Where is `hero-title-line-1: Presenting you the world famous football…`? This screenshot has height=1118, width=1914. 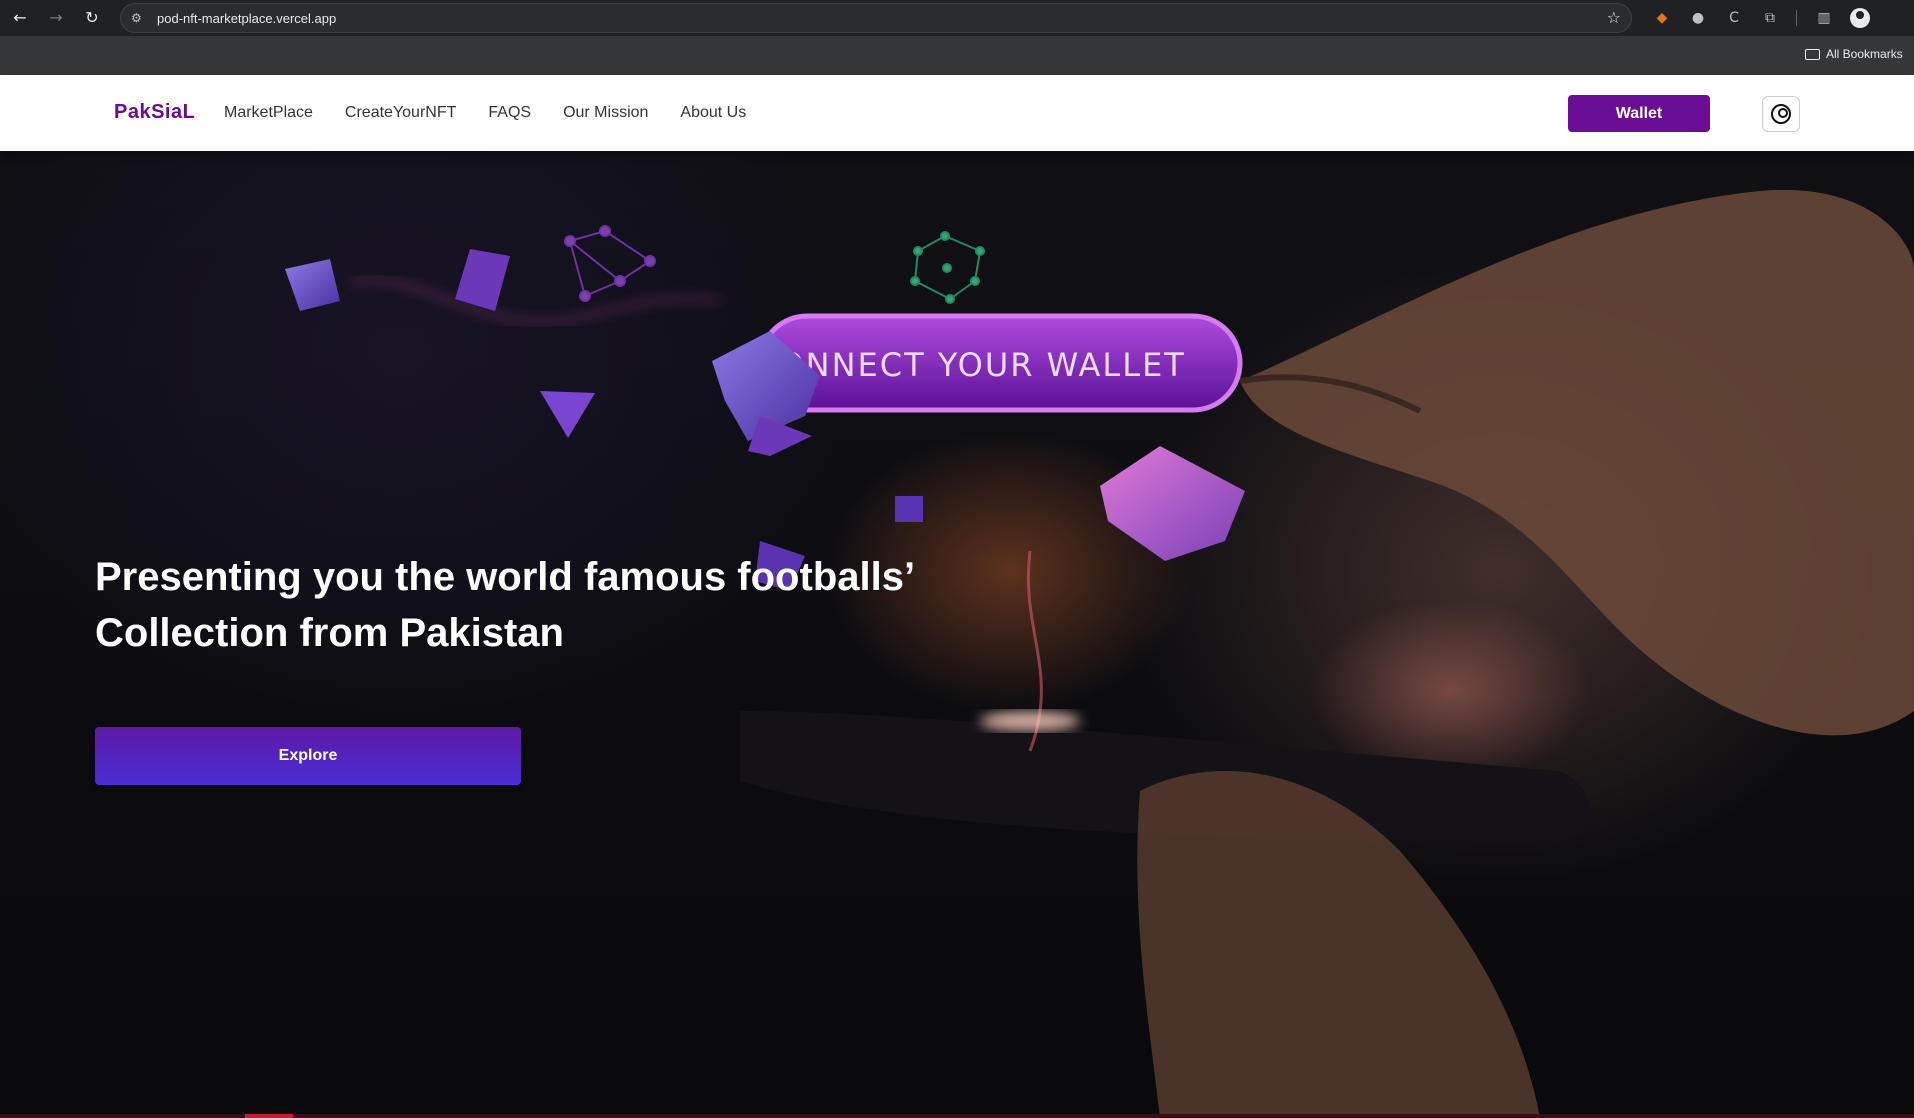
hero-title-line-1: Presenting you the world famous football… is located at coordinates (505, 577).